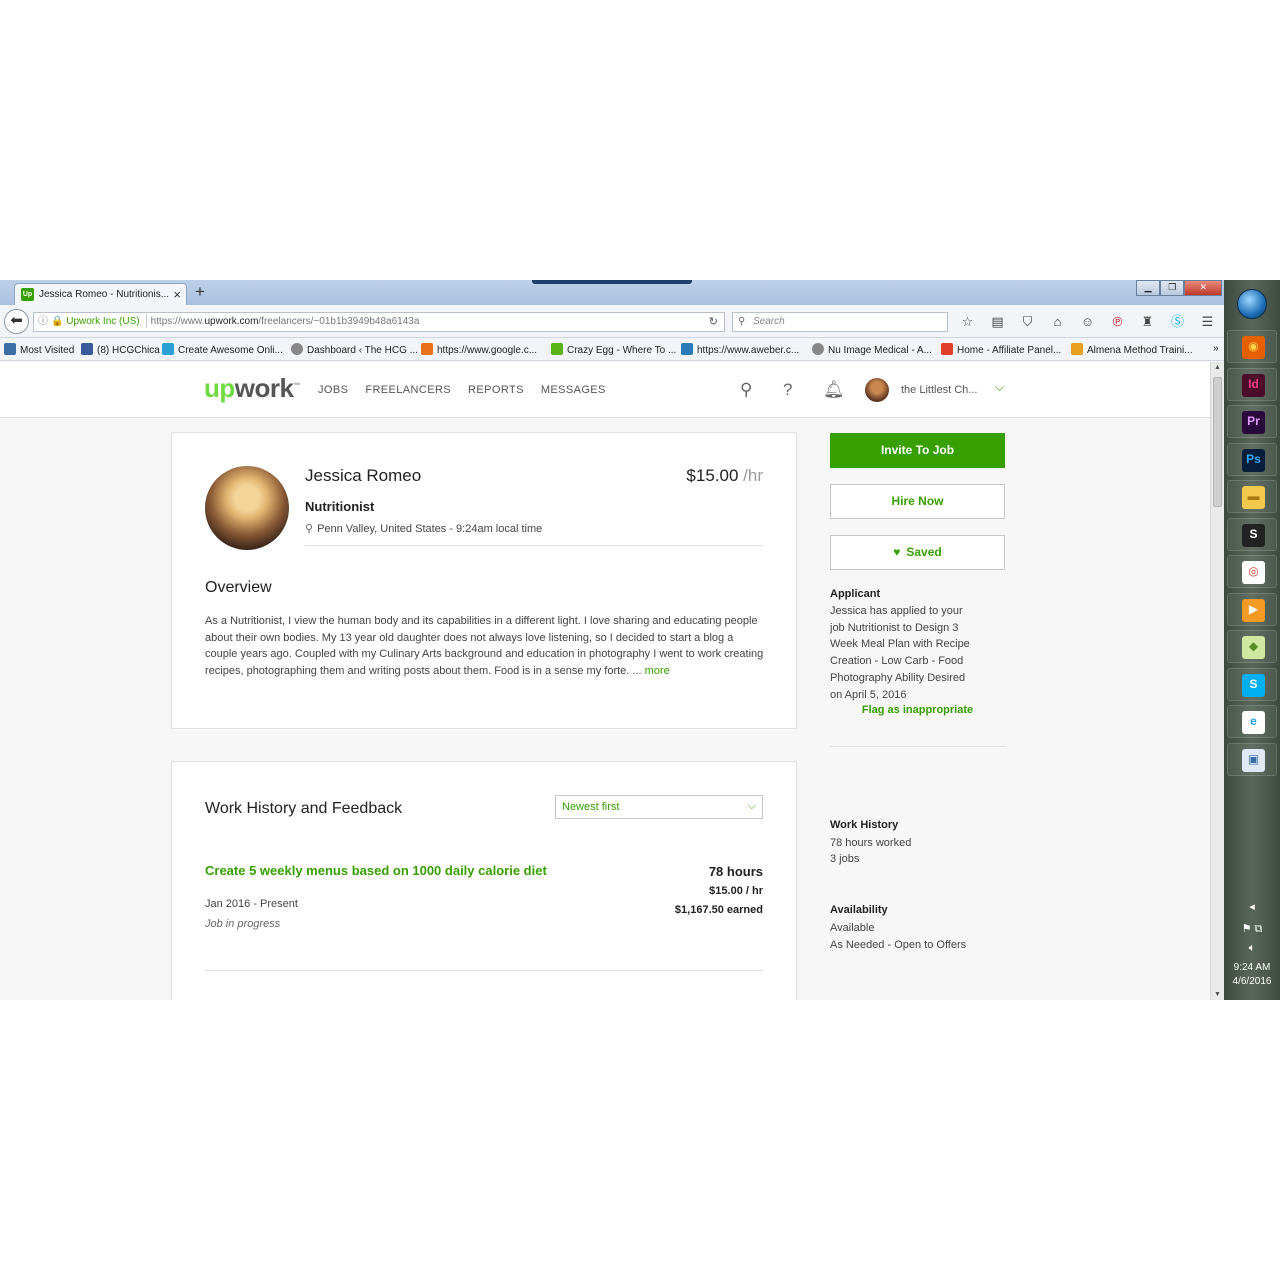  What do you see at coordinates (1252, 684) in the screenshot?
I see `taskbar-skype-button: S` at bounding box center [1252, 684].